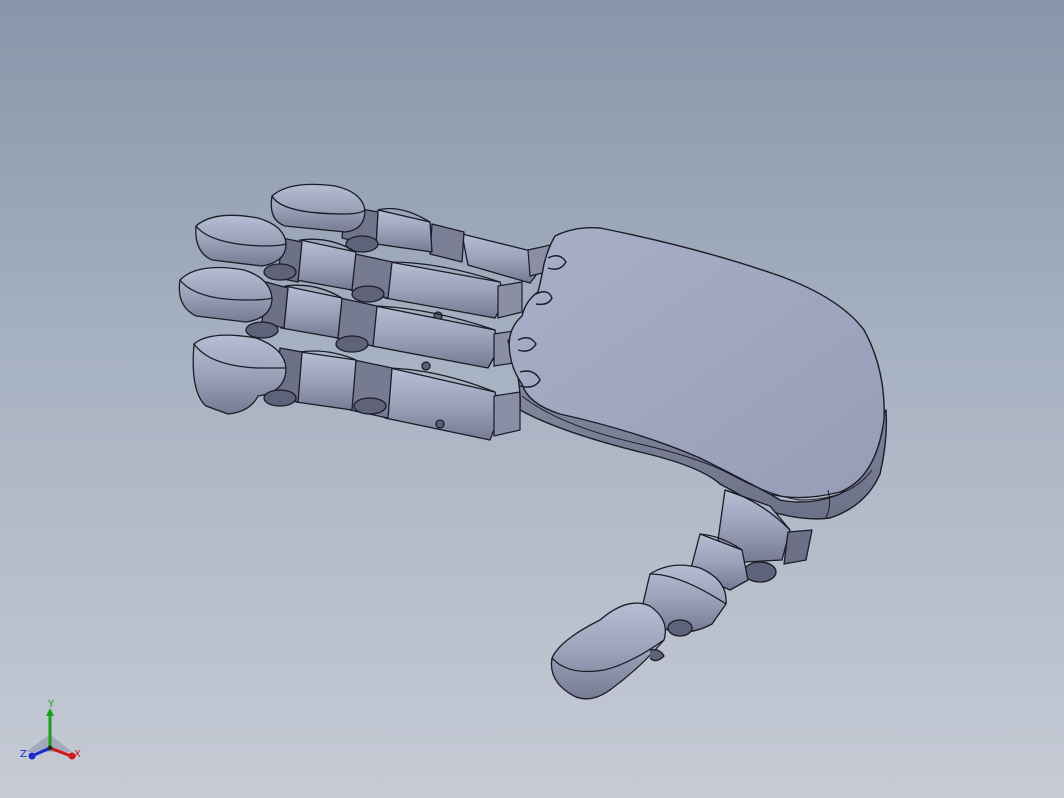 The height and width of the screenshot is (798, 1064). I want to click on palm, so click(697, 373).